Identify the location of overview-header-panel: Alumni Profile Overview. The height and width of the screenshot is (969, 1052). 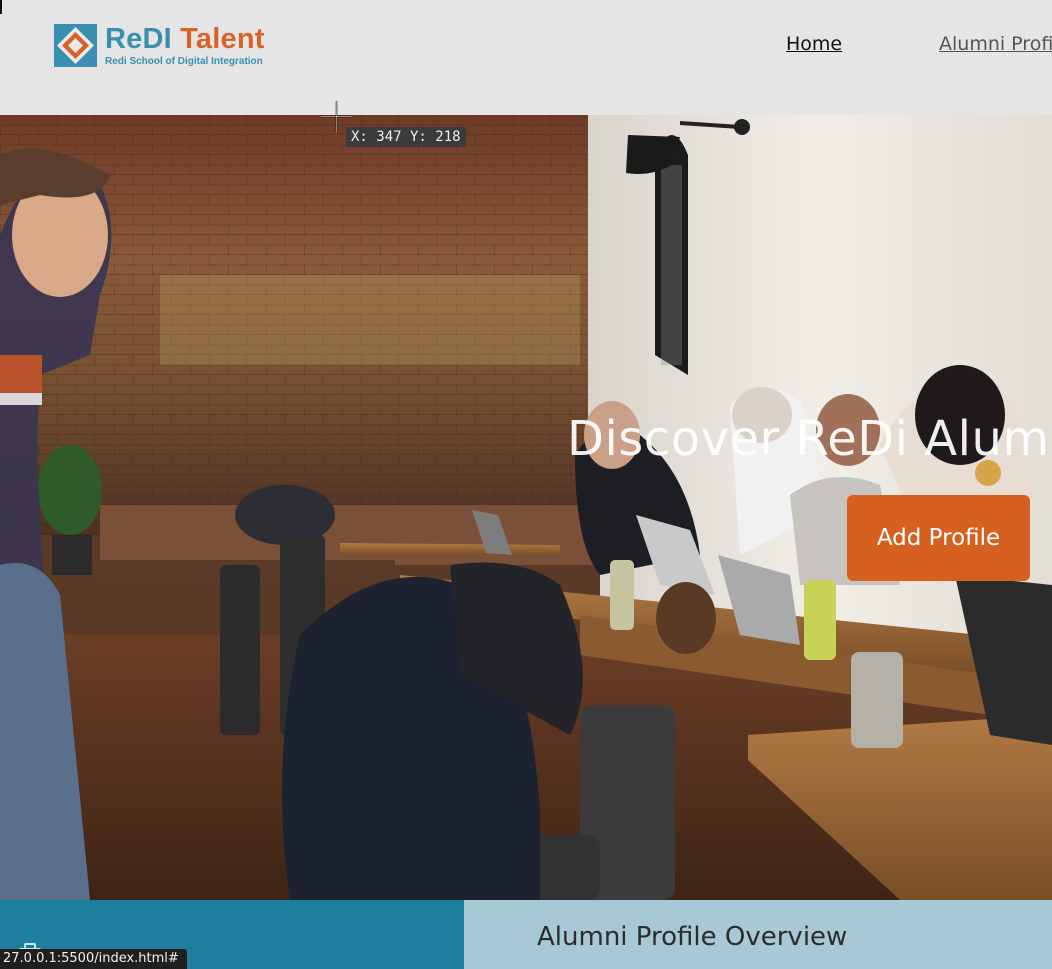
(758, 934).